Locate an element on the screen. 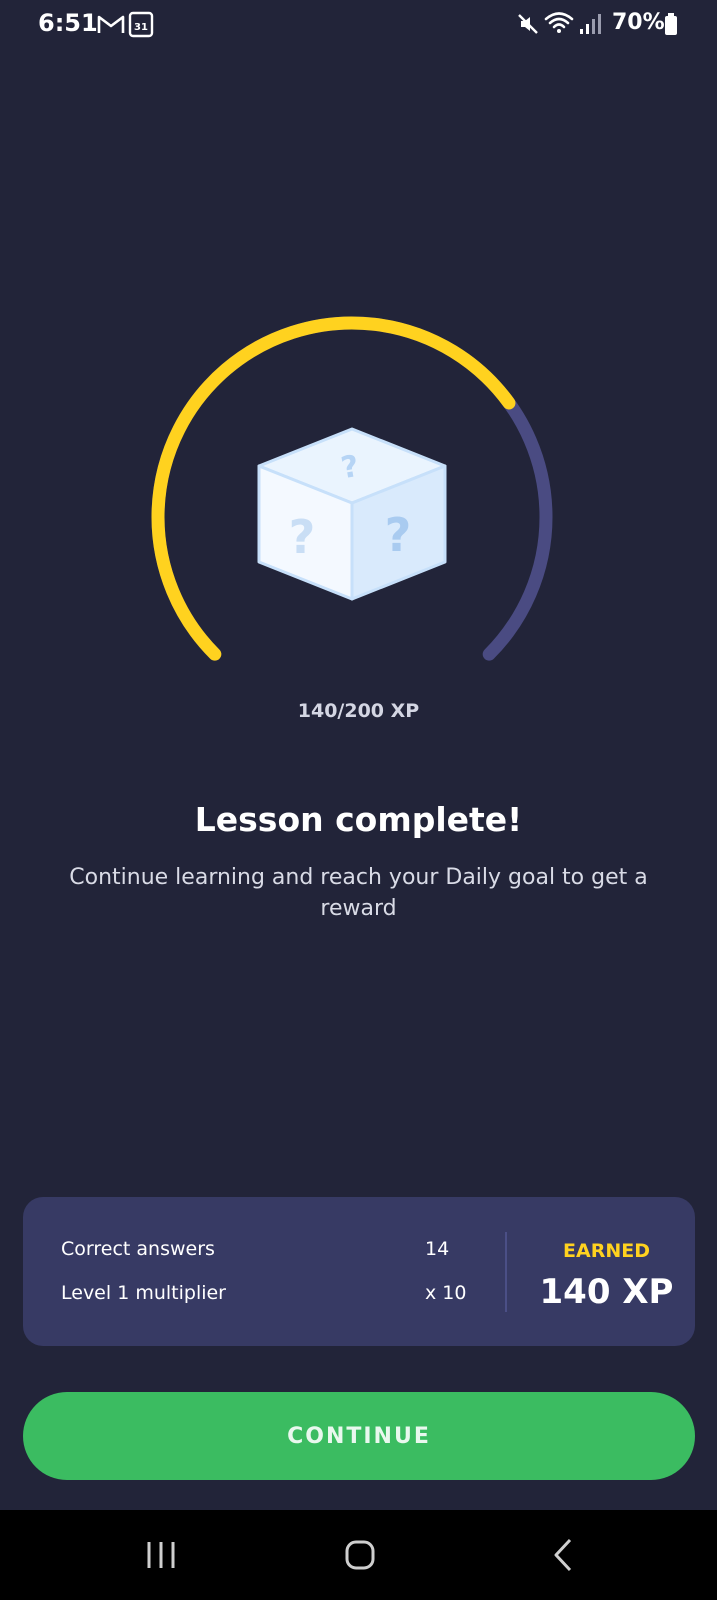  signal-icon is located at coordinates (591, 26).